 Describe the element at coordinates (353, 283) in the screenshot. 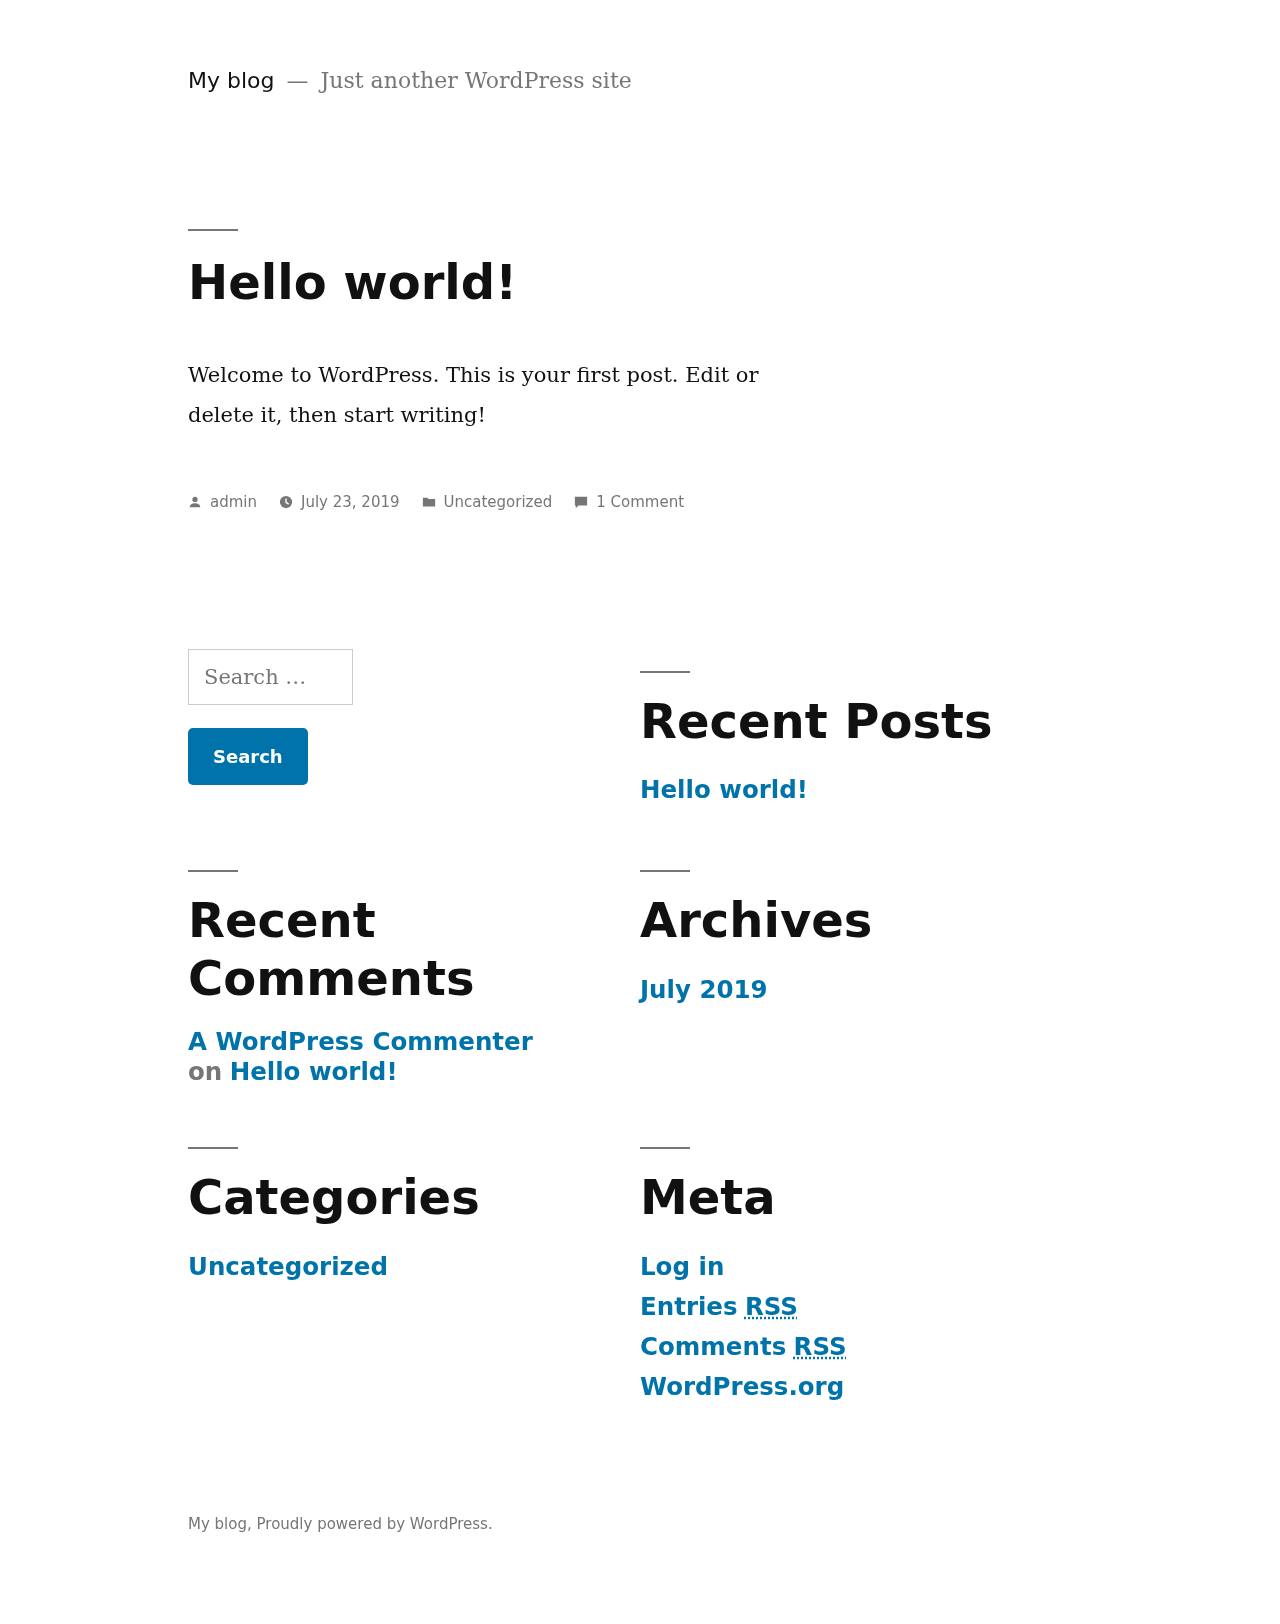

I see `post-title: Hello world!` at that location.